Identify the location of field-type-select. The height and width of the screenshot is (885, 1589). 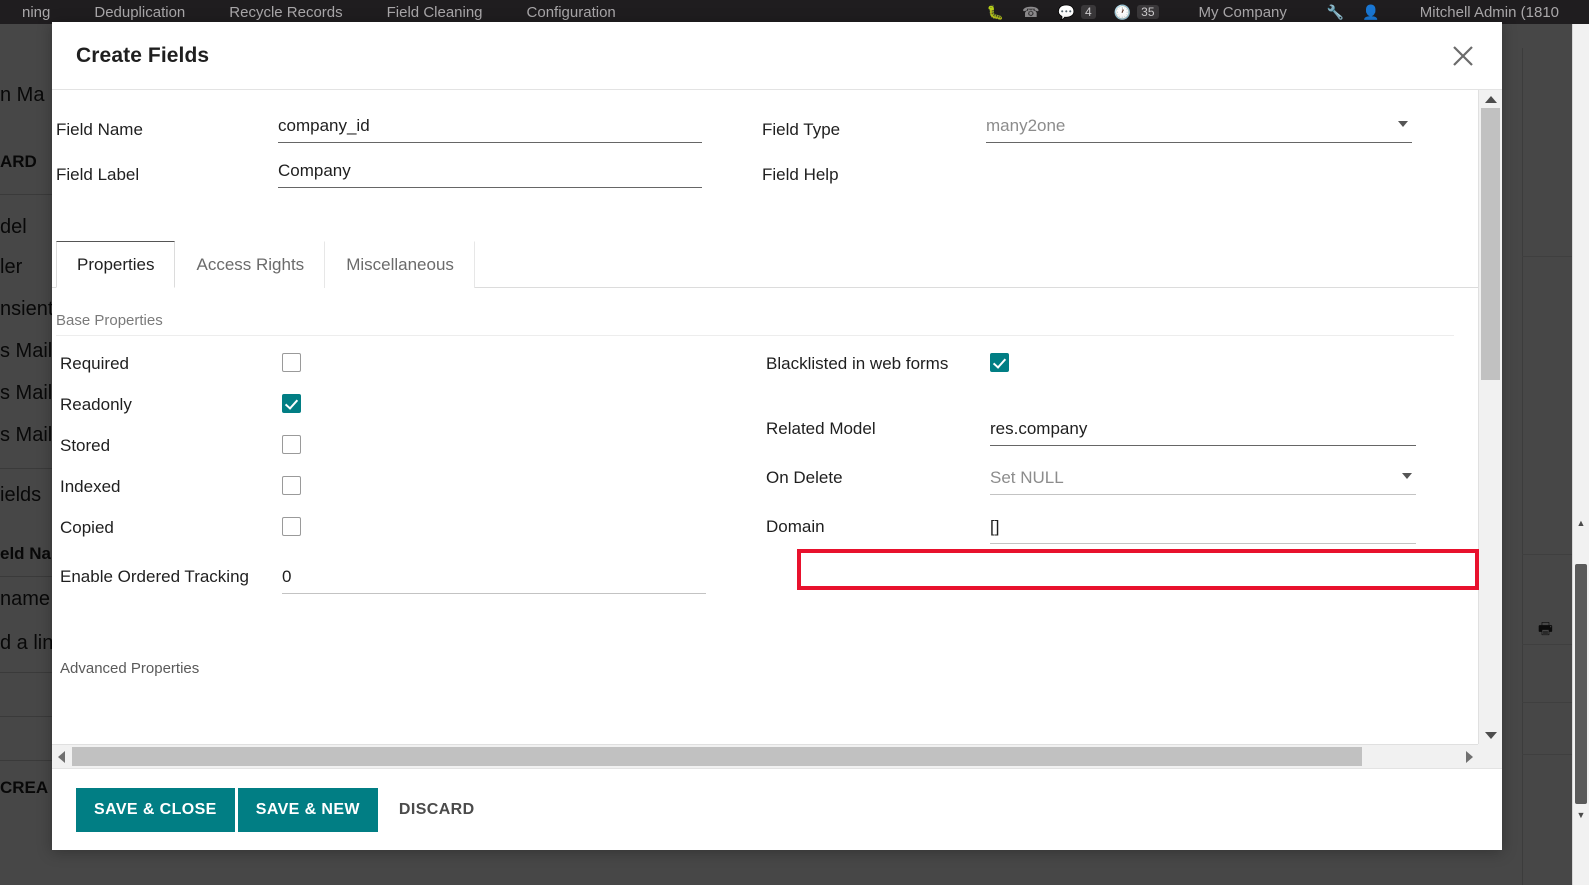
(1199, 127).